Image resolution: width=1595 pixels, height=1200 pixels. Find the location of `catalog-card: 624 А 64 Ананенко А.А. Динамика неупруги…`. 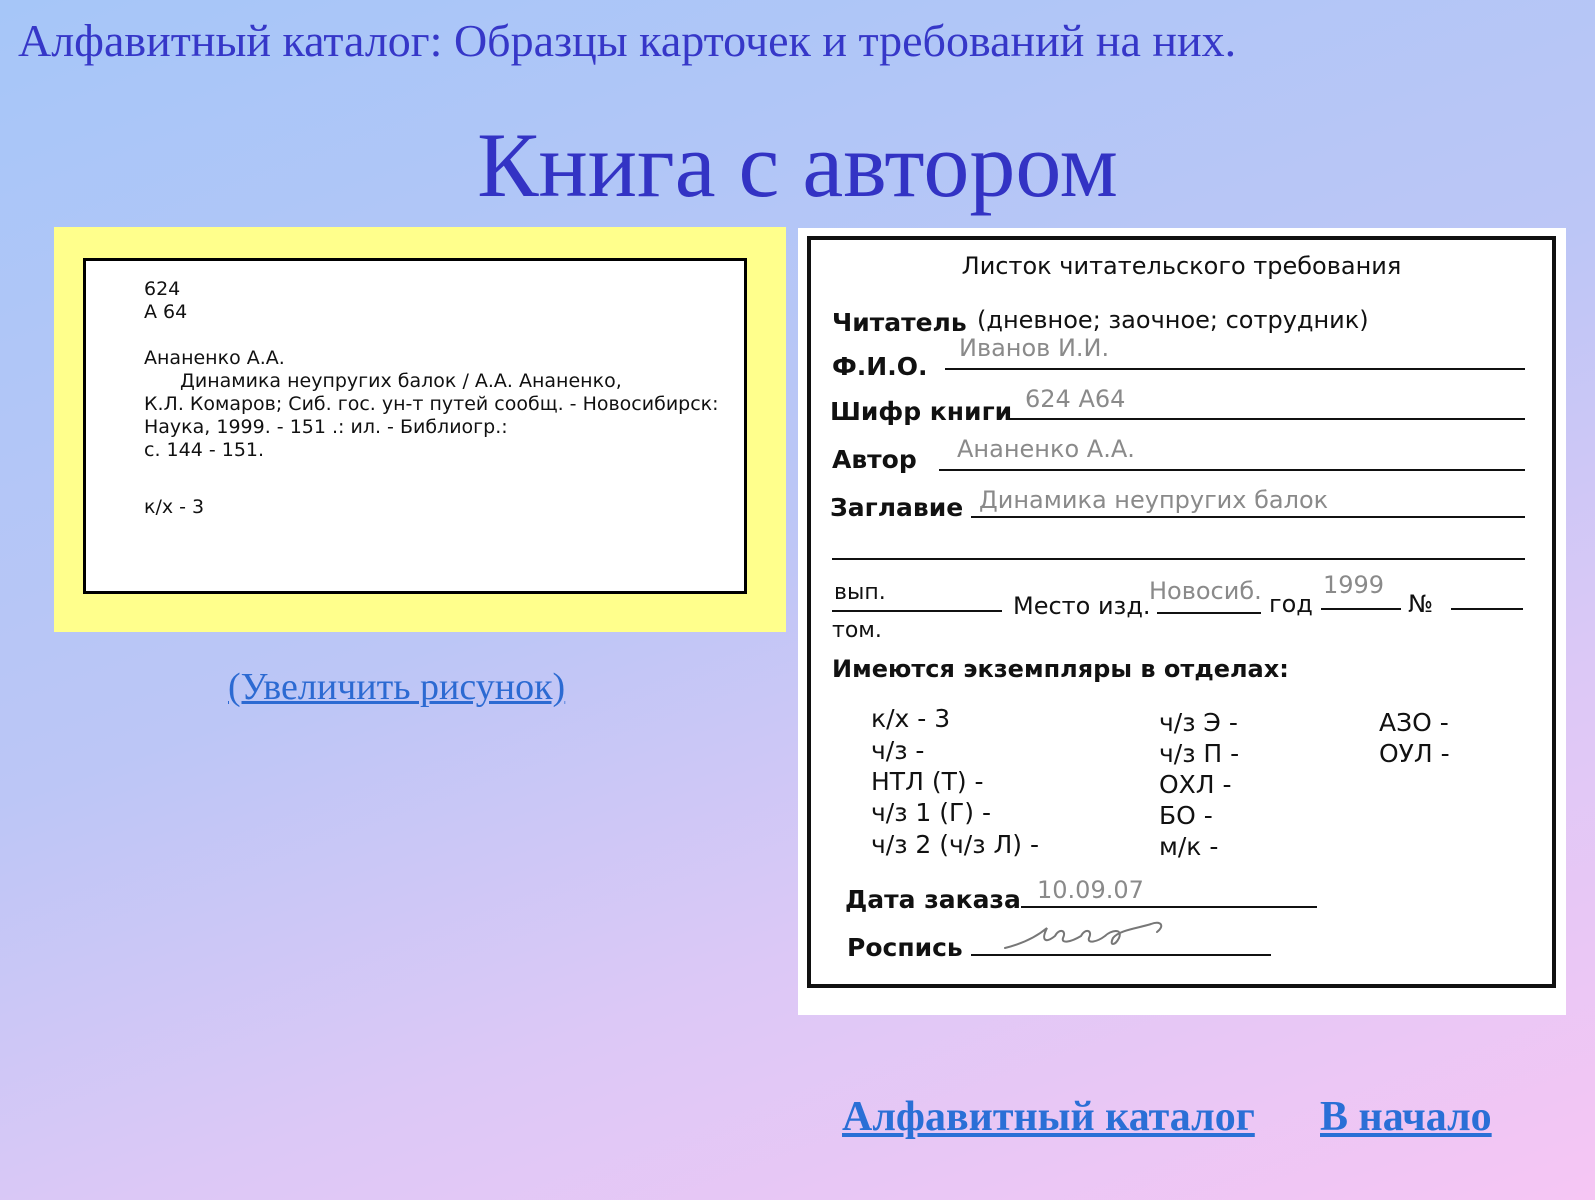

catalog-card: 624 А 64 Ананенко А.А. Динамика неупруги… is located at coordinates (415, 426).